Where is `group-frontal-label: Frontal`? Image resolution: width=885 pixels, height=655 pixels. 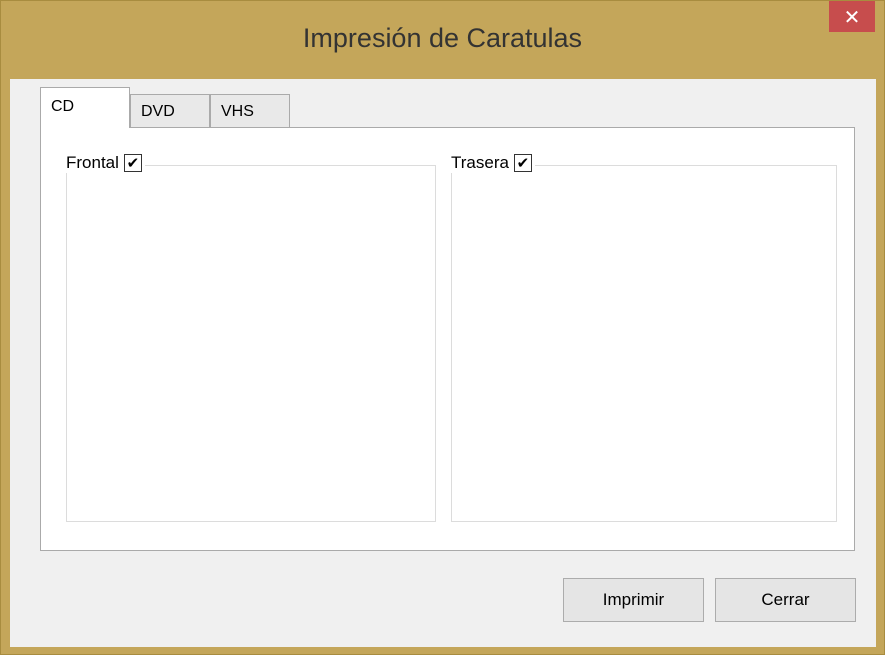
group-frontal-label: Frontal is located at coordinates (92, 162).